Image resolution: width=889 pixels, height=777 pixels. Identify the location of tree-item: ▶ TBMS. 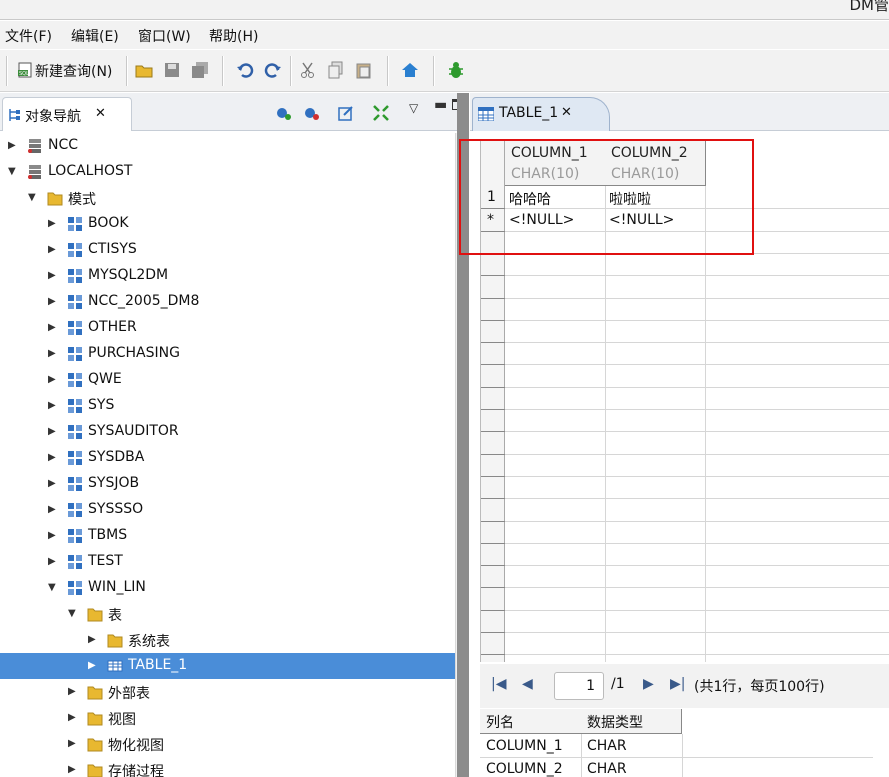
(227, 536).